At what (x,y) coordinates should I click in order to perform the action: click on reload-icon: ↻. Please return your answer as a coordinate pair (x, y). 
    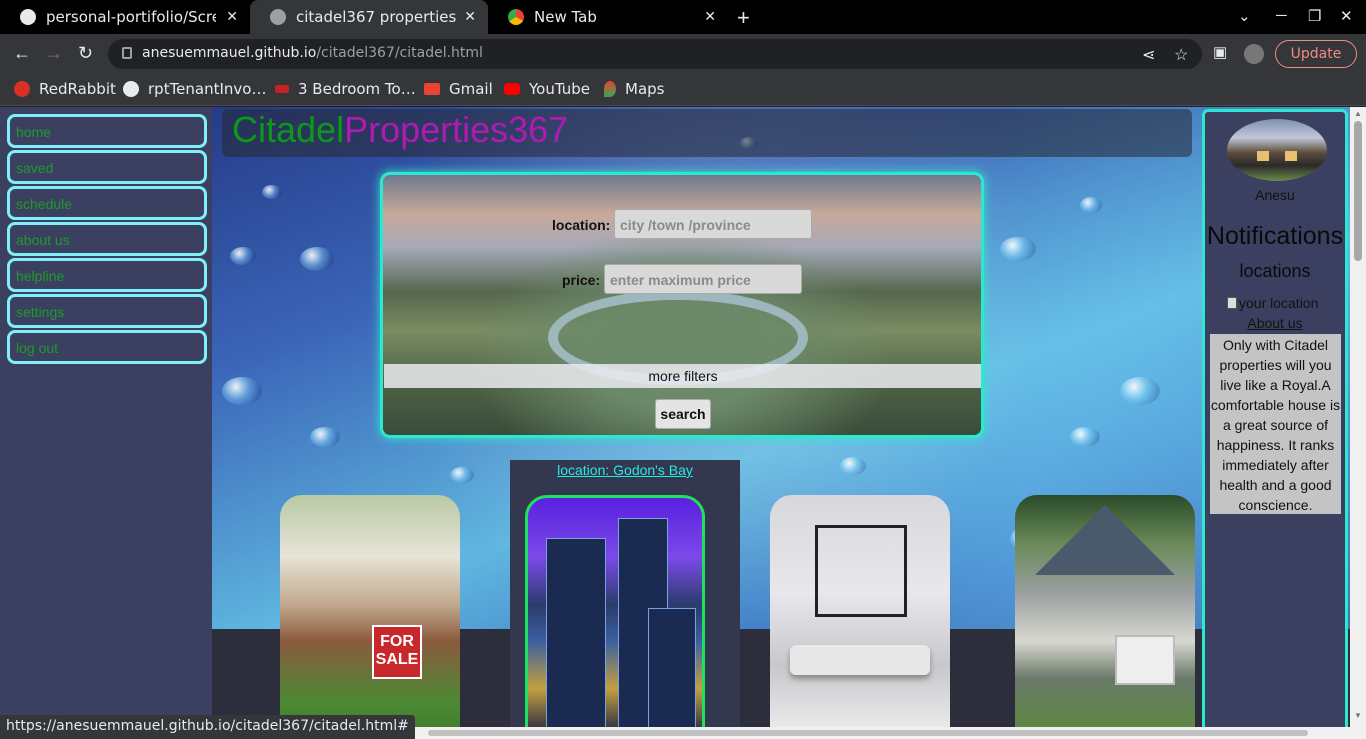
    Looking at the image, I should click on (85, 53).